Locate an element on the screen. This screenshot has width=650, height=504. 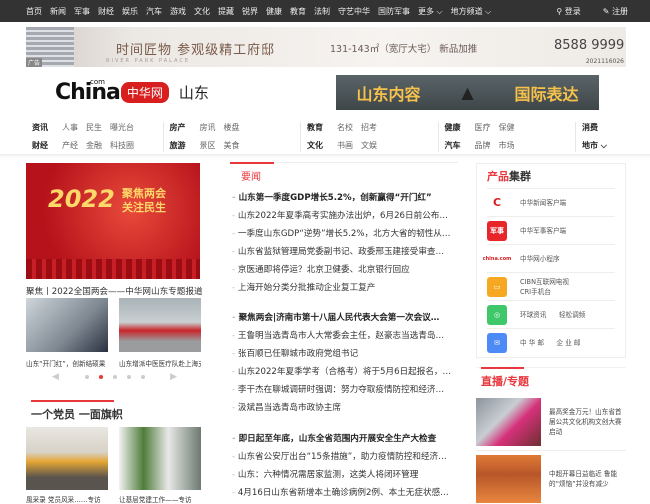
products-title: 产品集群 is located at coordinates (509, 176).